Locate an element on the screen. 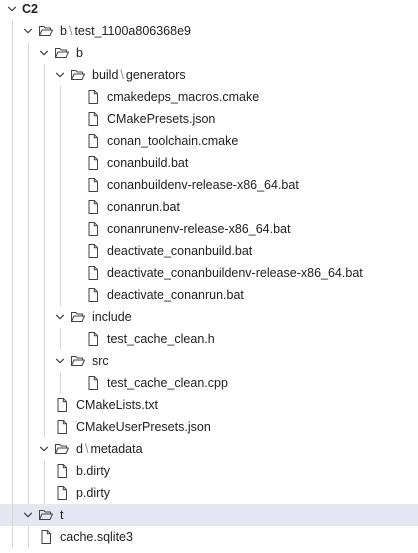 This screenshot has height=553, width=418. tree-item-label: test_cache_clean.h is located at coordinates (161, 339).